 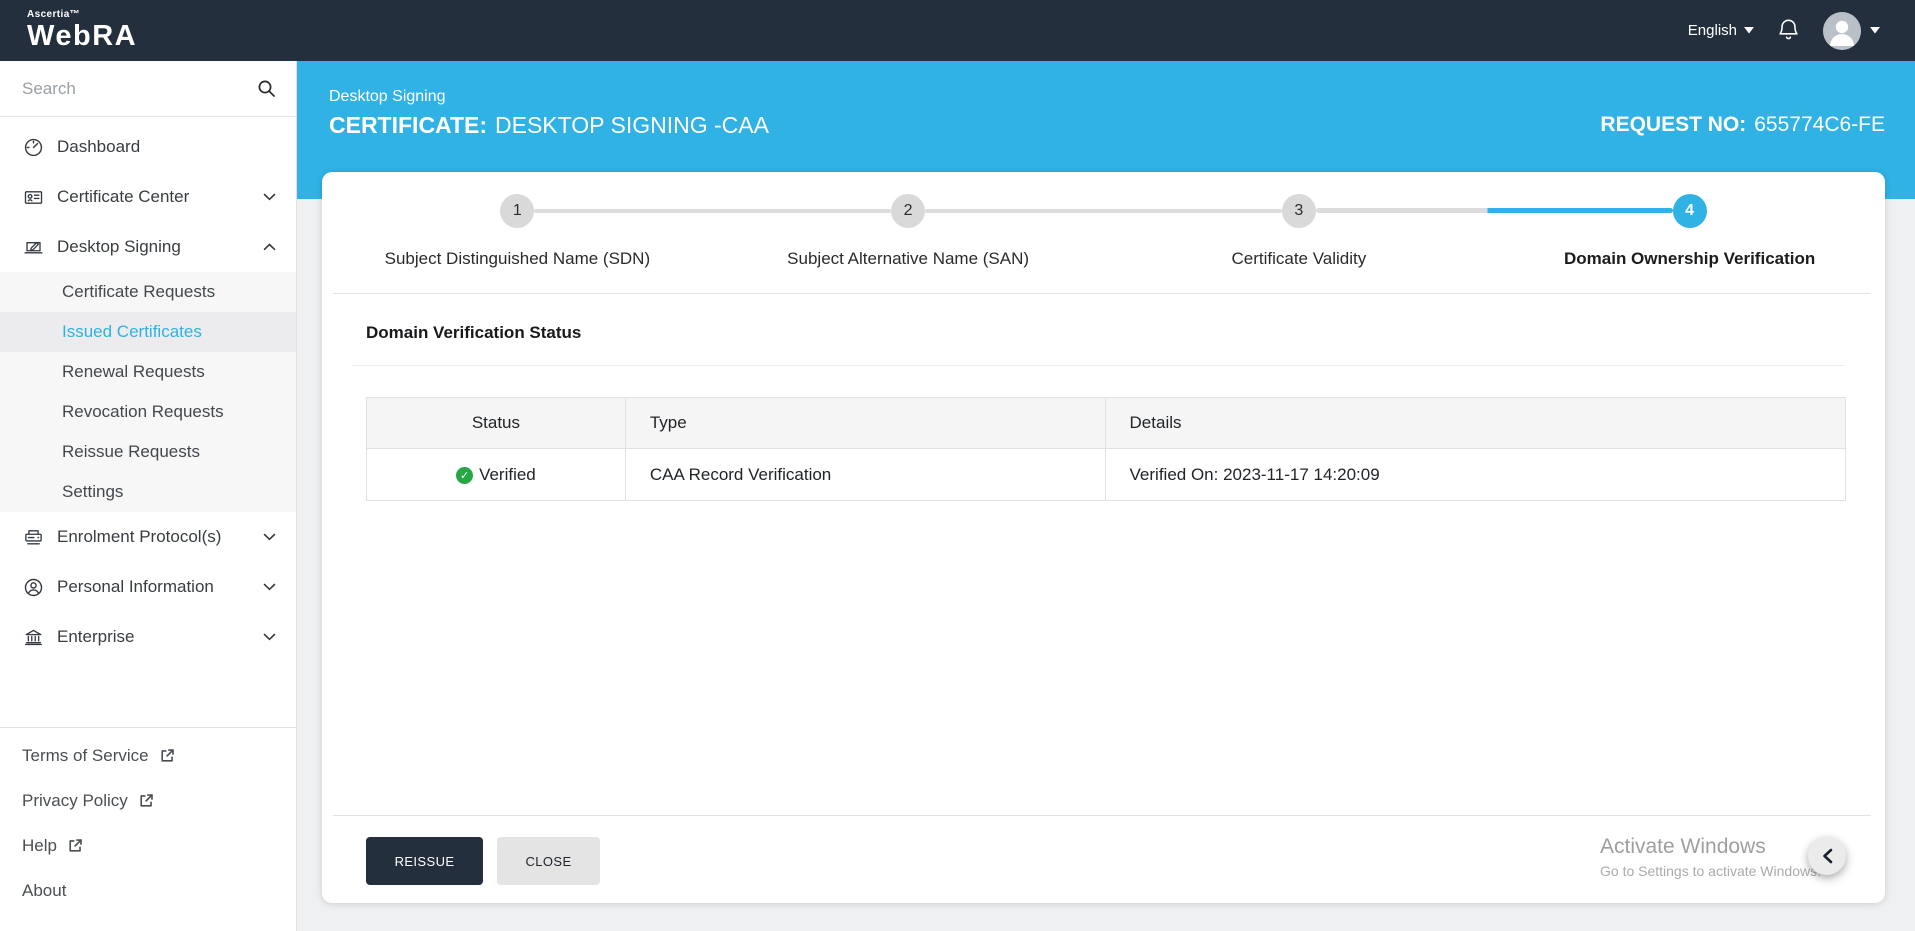 I want to click on terms-of-service-link: Terms of Service, so click(x=148, y=755).